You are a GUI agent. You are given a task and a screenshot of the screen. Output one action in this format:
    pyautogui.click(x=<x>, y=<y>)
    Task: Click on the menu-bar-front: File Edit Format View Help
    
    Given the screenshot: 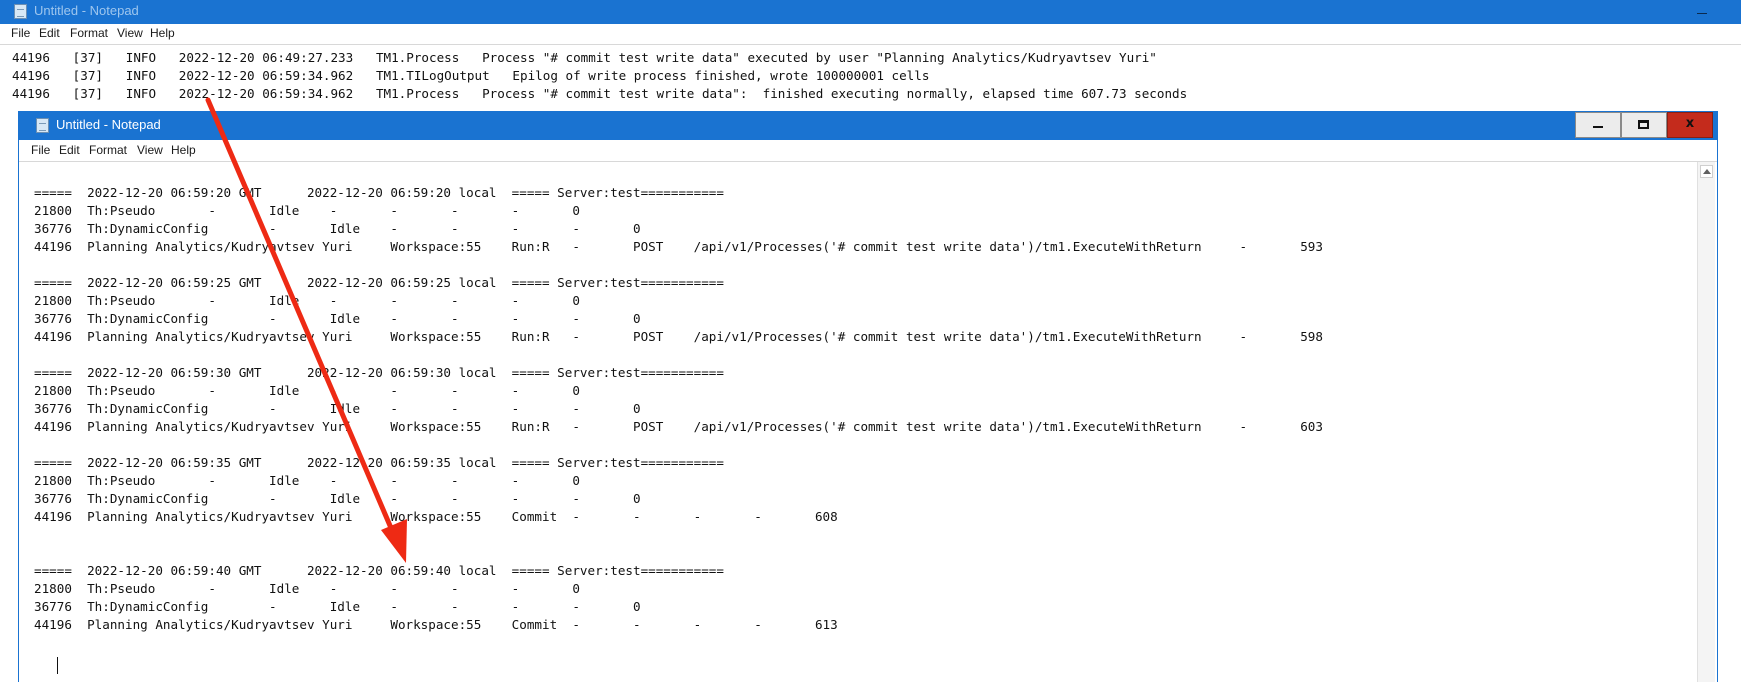 What is the action you would take?
    pyautogui.click(x=868, y=151)
    